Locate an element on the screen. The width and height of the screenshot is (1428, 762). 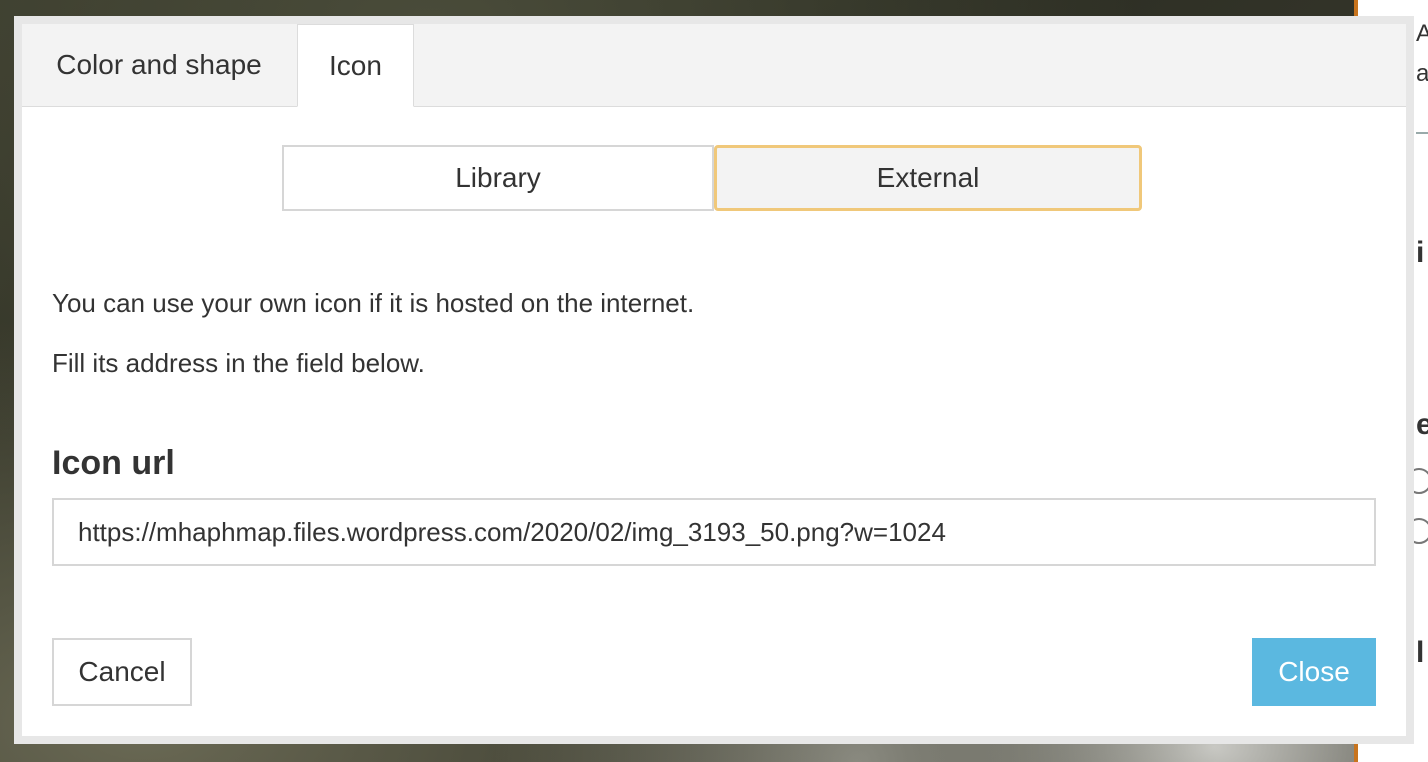
icon-url-input is located at coordinates (714, 532).